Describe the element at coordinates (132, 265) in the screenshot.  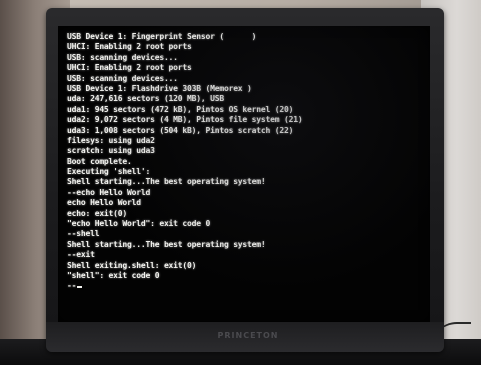
I see `console-line: Shell exiting.shell: exit(0)` at that location.